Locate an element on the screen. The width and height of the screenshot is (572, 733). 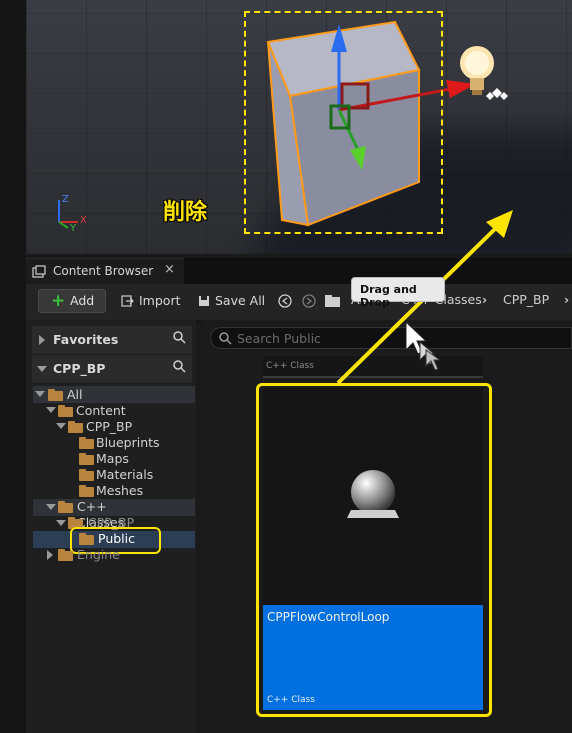
drag-arrow is located at coordinates (424, 297).